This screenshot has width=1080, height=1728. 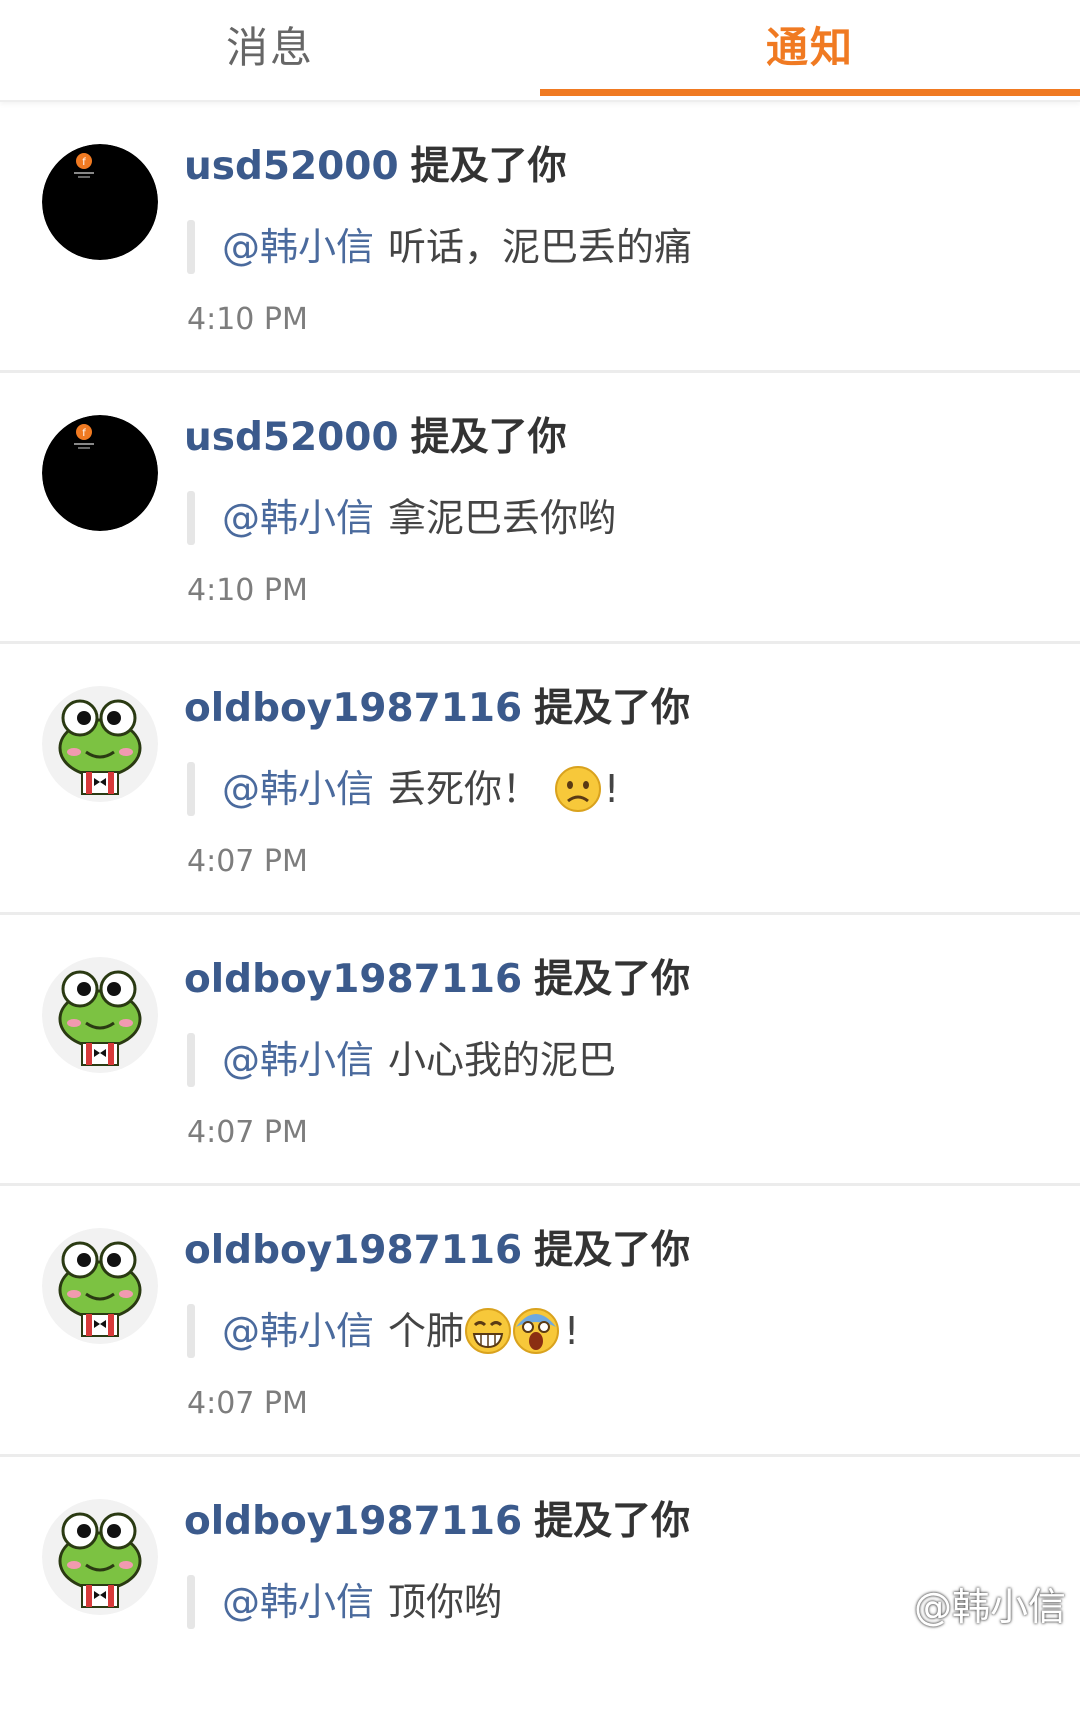 I want to click on quoted-message: @韩小信 个肺 !, so click(x=400, y=1331).